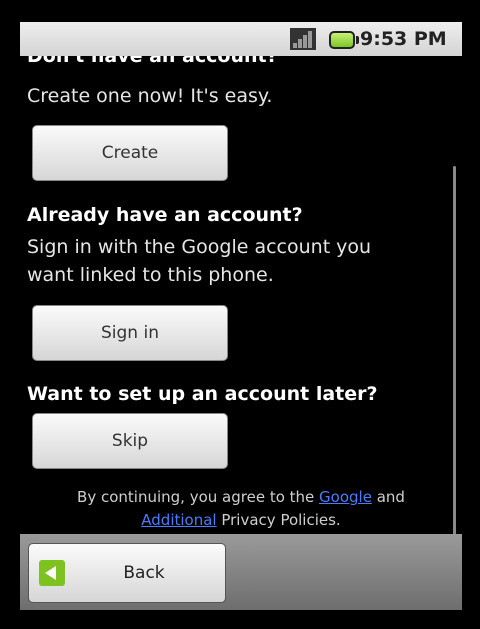 The image size is (480, 629). I want to click on bottom-bar: Back, so click(241, 572).